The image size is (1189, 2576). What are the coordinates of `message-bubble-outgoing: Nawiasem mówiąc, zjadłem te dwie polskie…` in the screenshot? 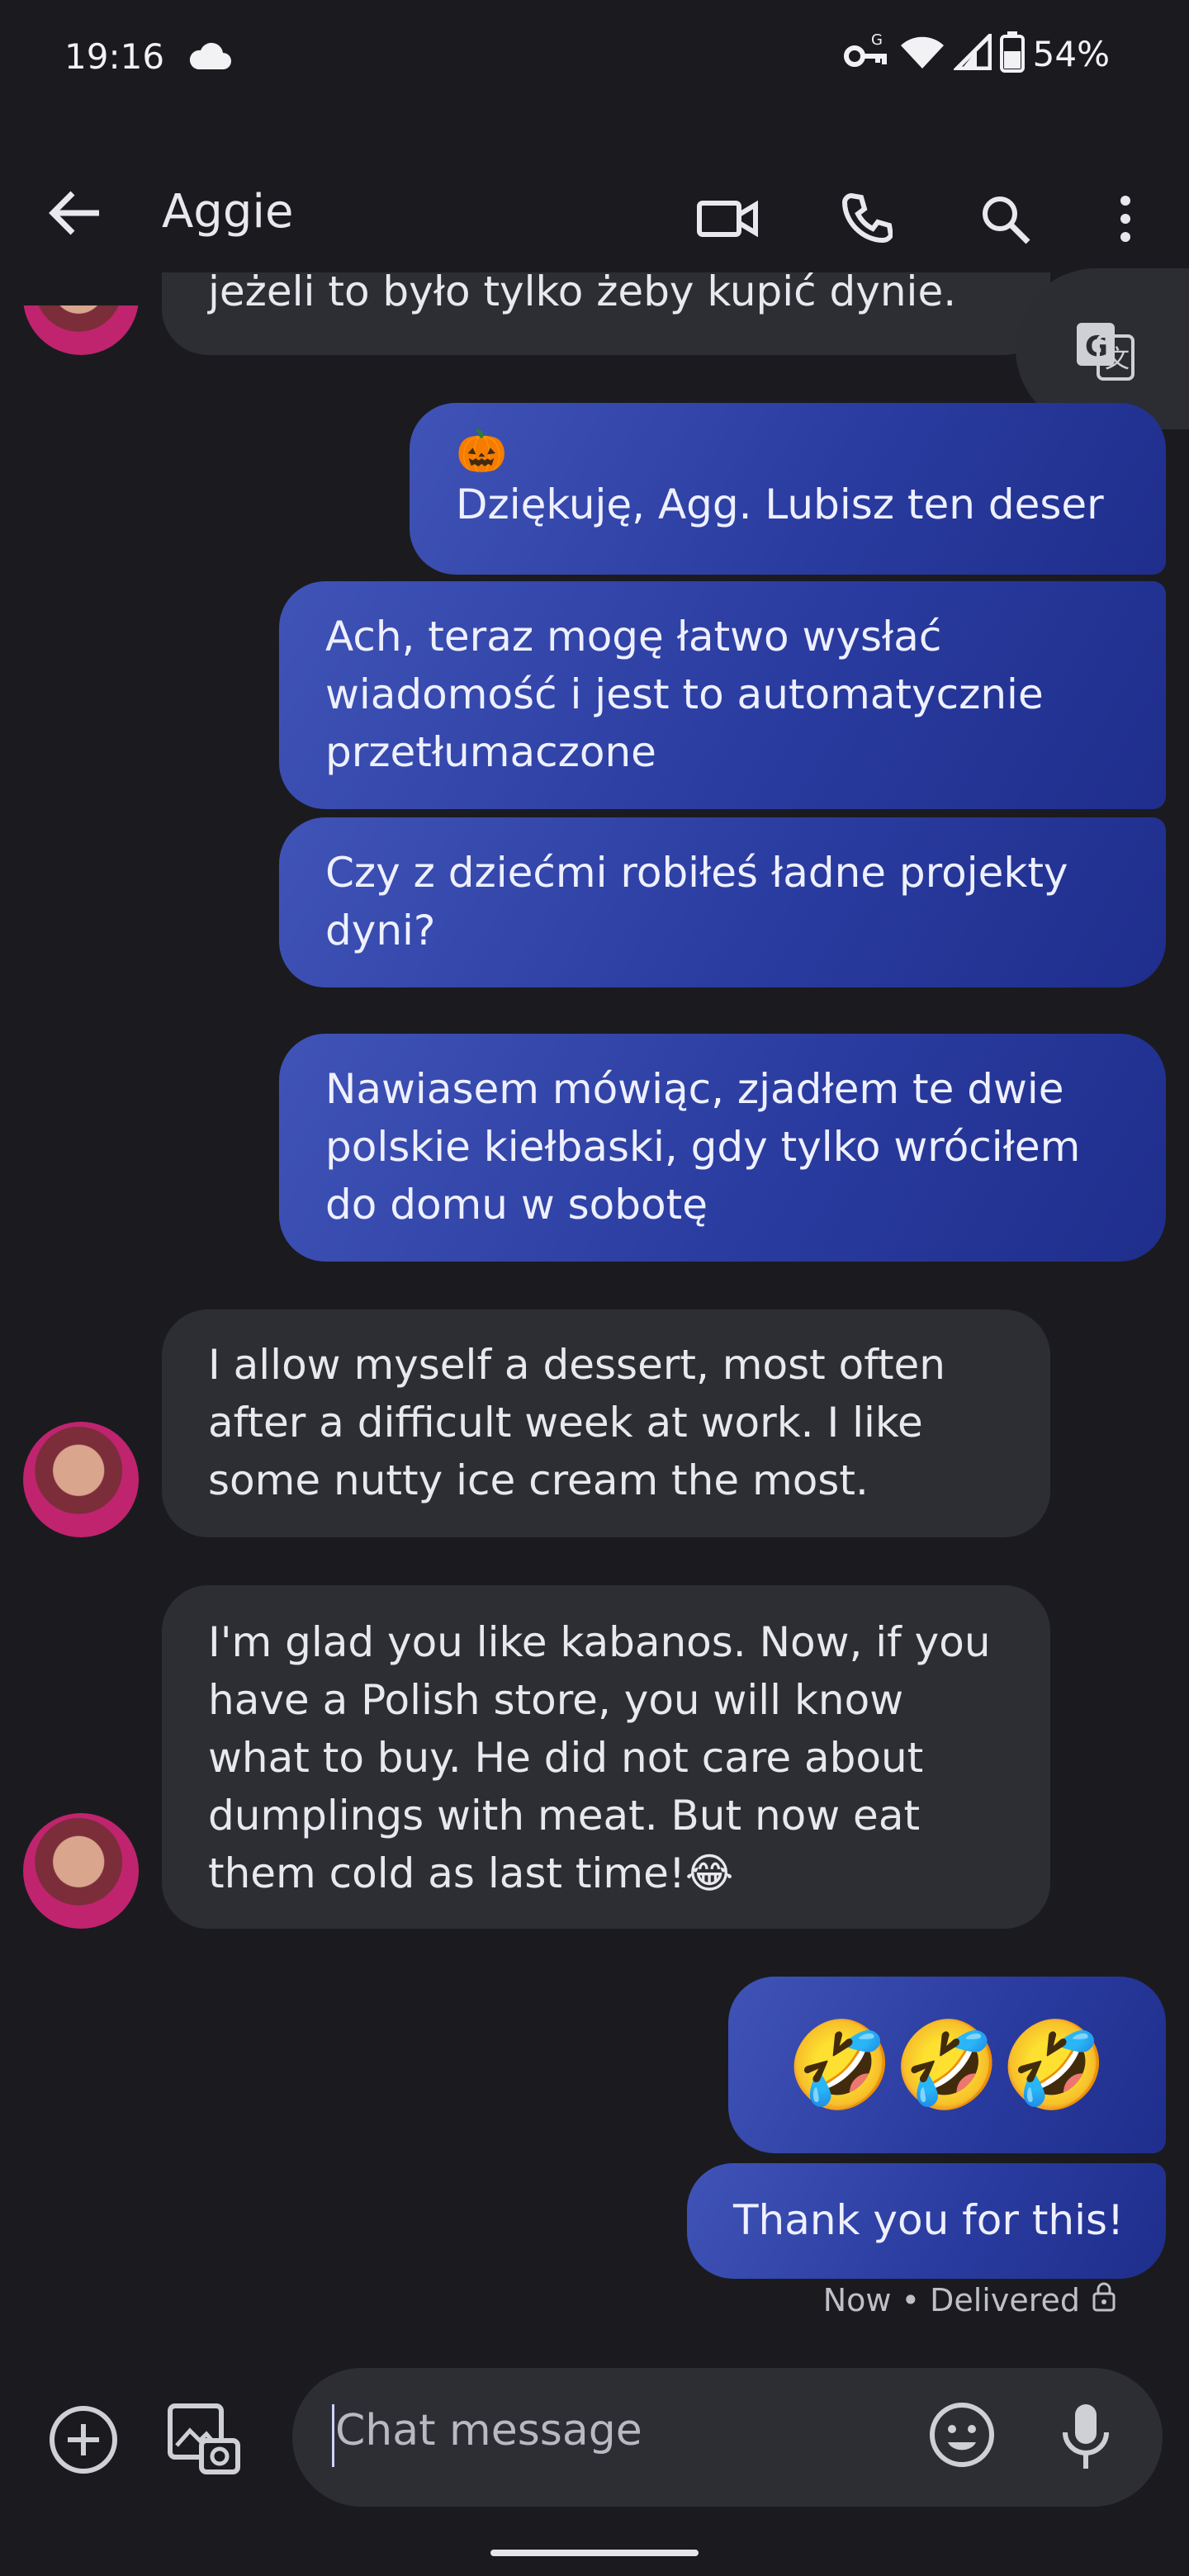 It's located at (722, 1148).